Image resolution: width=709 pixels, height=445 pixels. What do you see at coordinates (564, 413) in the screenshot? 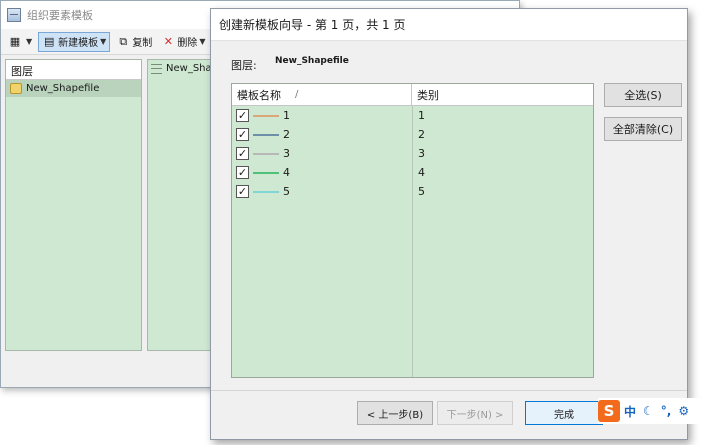
I see `finish-button: 完成` at bounding box center [564, 413].